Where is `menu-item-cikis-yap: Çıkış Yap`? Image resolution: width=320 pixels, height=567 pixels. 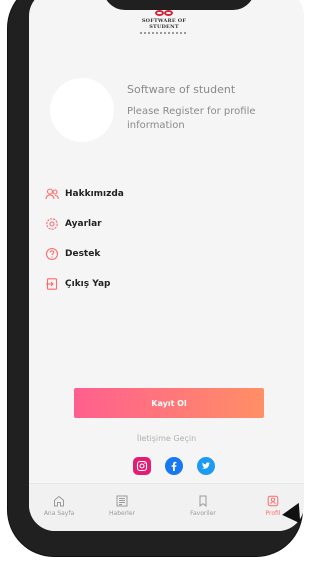
menu-item-cikis-yap: Çıkış Yap is located at coordinates (77, 284).